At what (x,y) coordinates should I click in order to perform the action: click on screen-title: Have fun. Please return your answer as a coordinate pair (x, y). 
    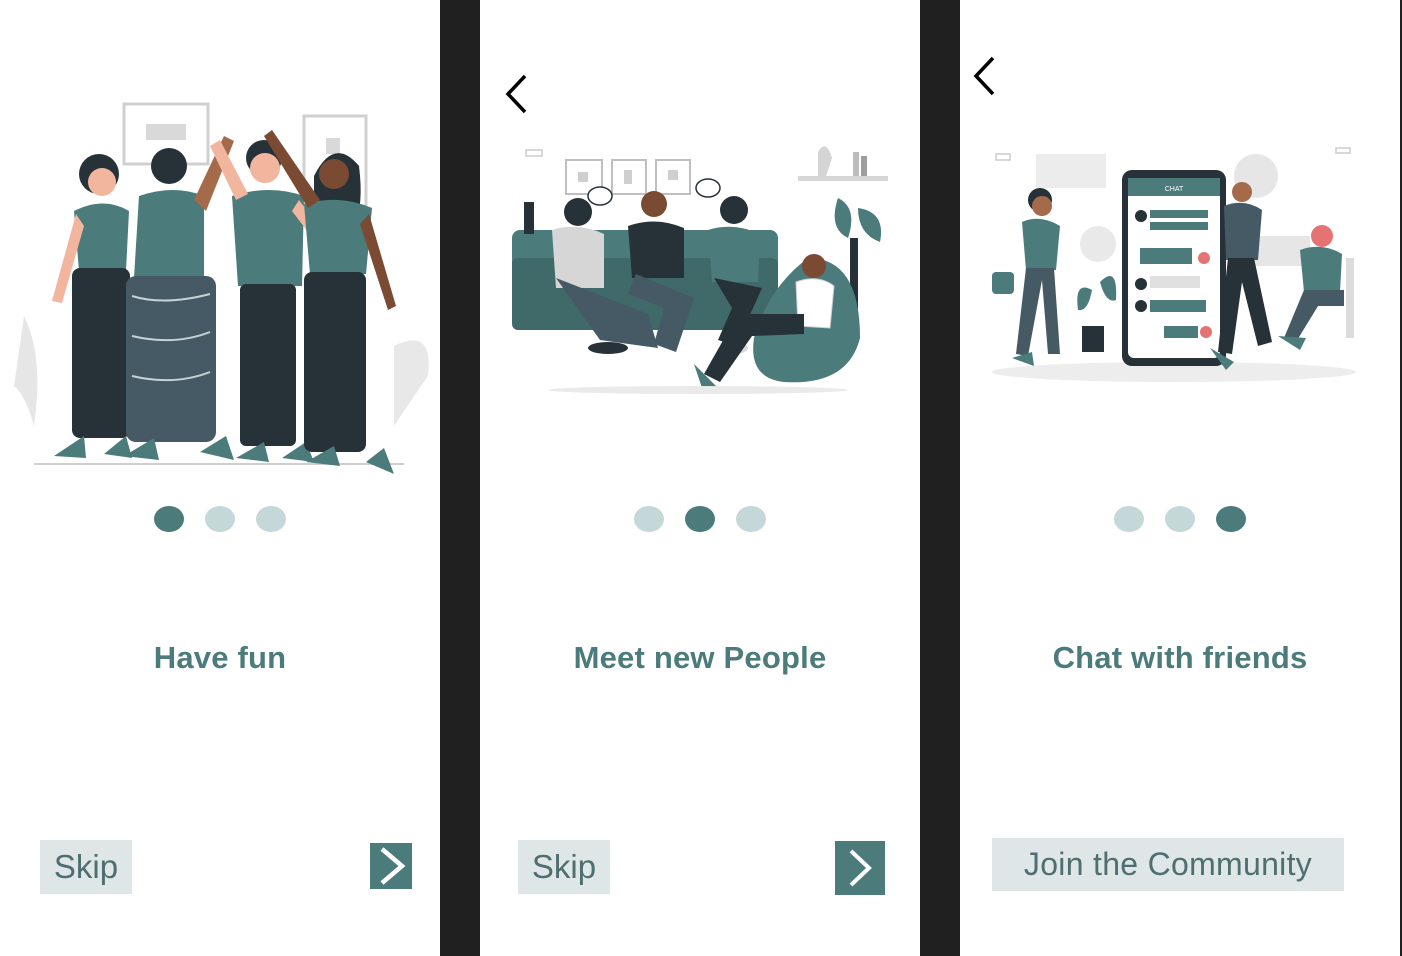
    Looking at the image, I should click on (220, 657).